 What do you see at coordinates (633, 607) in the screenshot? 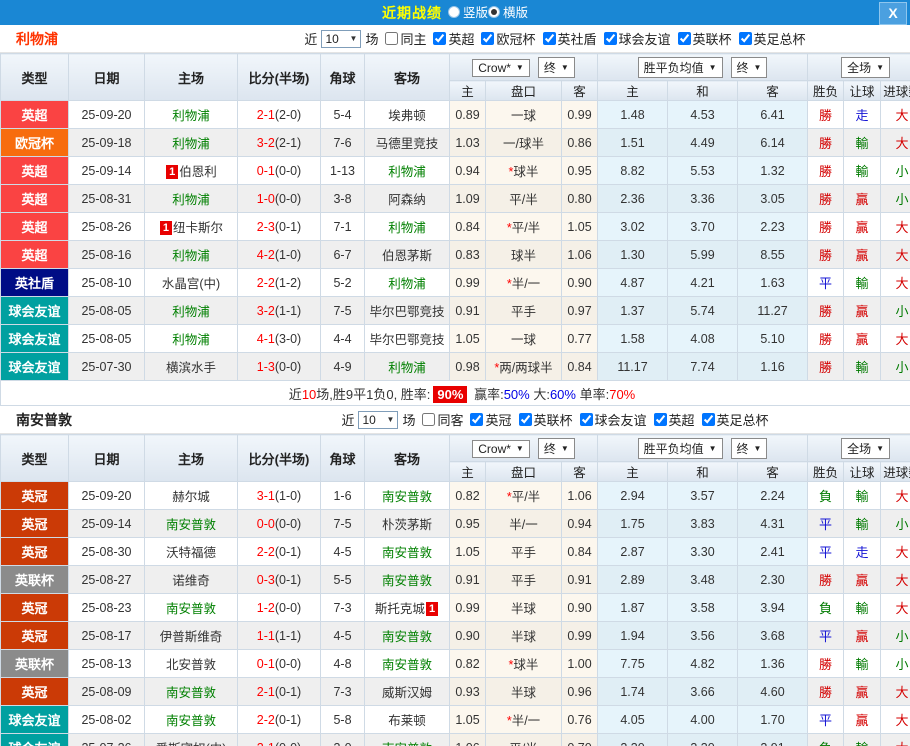
I see `avg-home-odds: 1.87` at bounding box center [633, 607].